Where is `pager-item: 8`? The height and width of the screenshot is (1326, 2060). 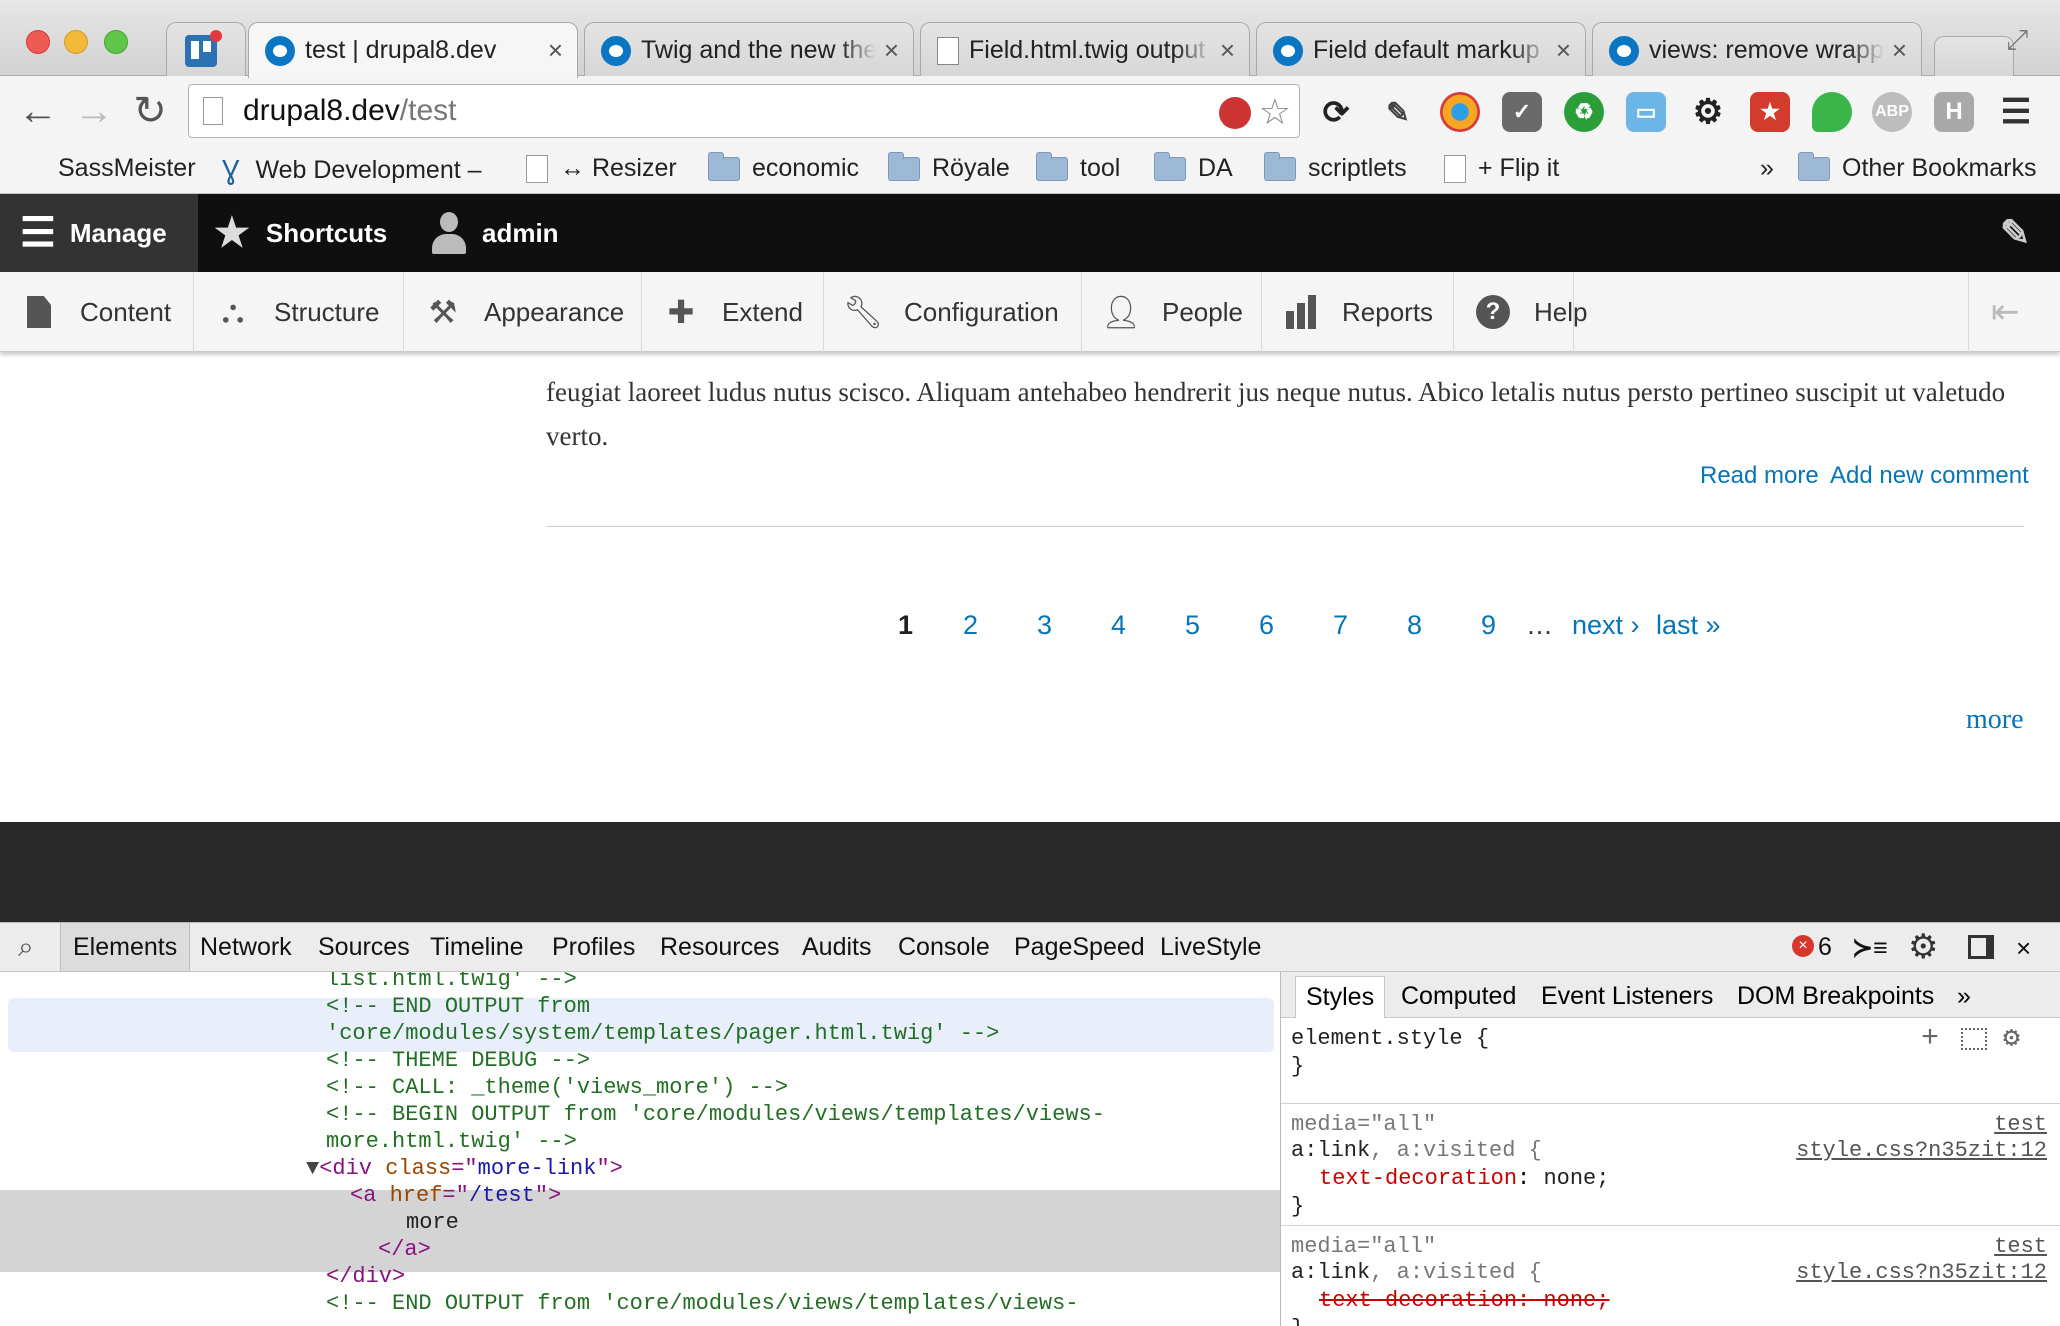 pager-item: 8 is located at coordinates (1414, 625).